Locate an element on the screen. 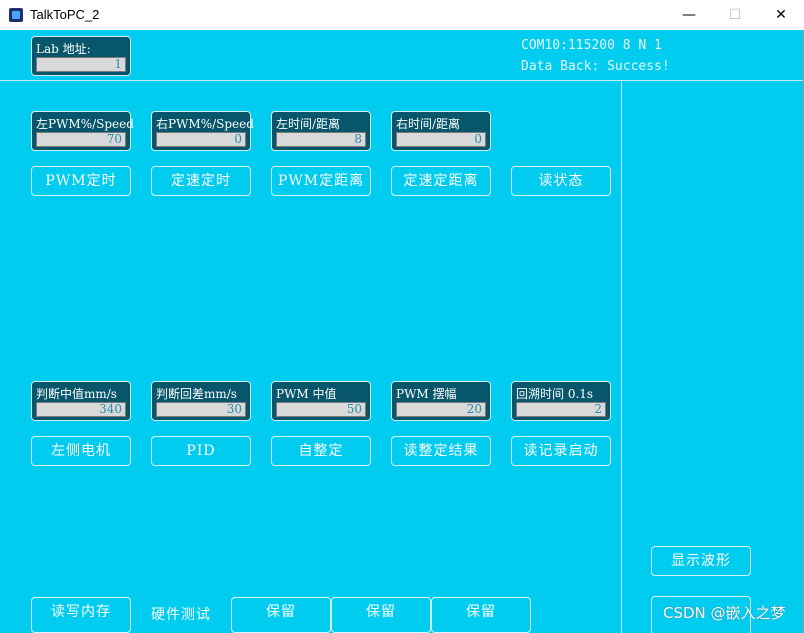 The image size is (804, 633). maximize-button: ☐ is located at coordinates (735, 15).